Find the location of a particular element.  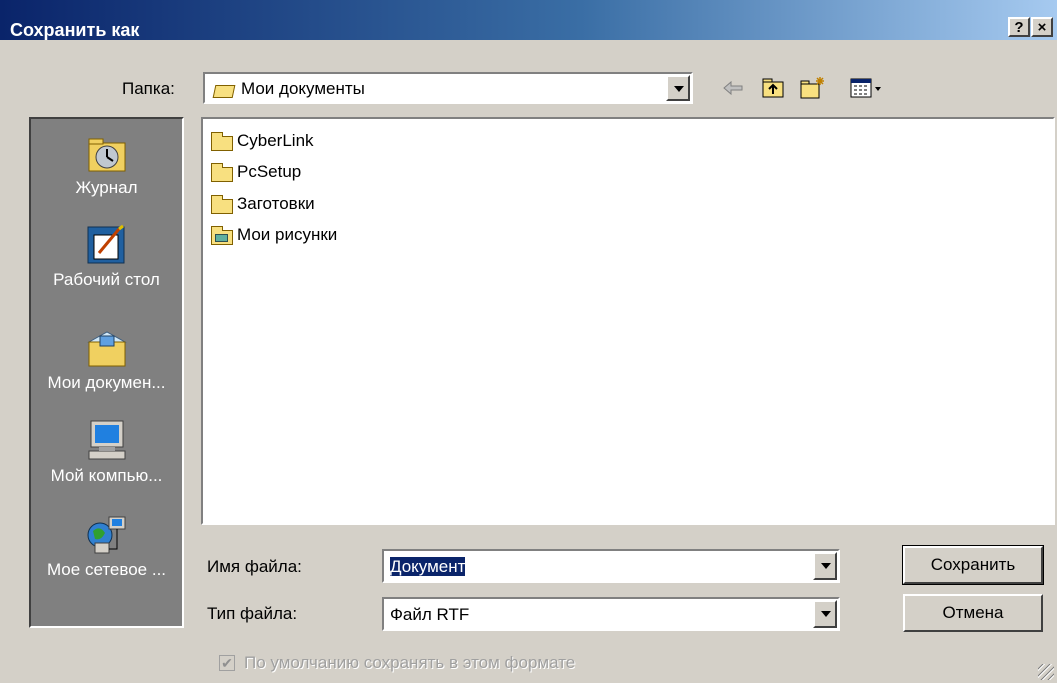

filename-dropdown-button is located at coordinates (825, 566).